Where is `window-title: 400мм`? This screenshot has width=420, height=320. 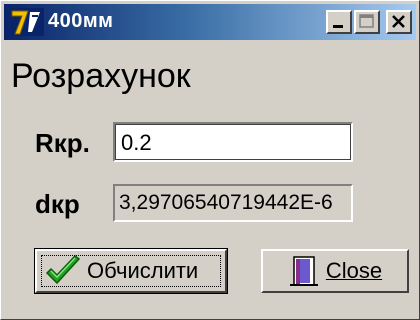 window-title: 400мм is located at coordinates (81, 21).